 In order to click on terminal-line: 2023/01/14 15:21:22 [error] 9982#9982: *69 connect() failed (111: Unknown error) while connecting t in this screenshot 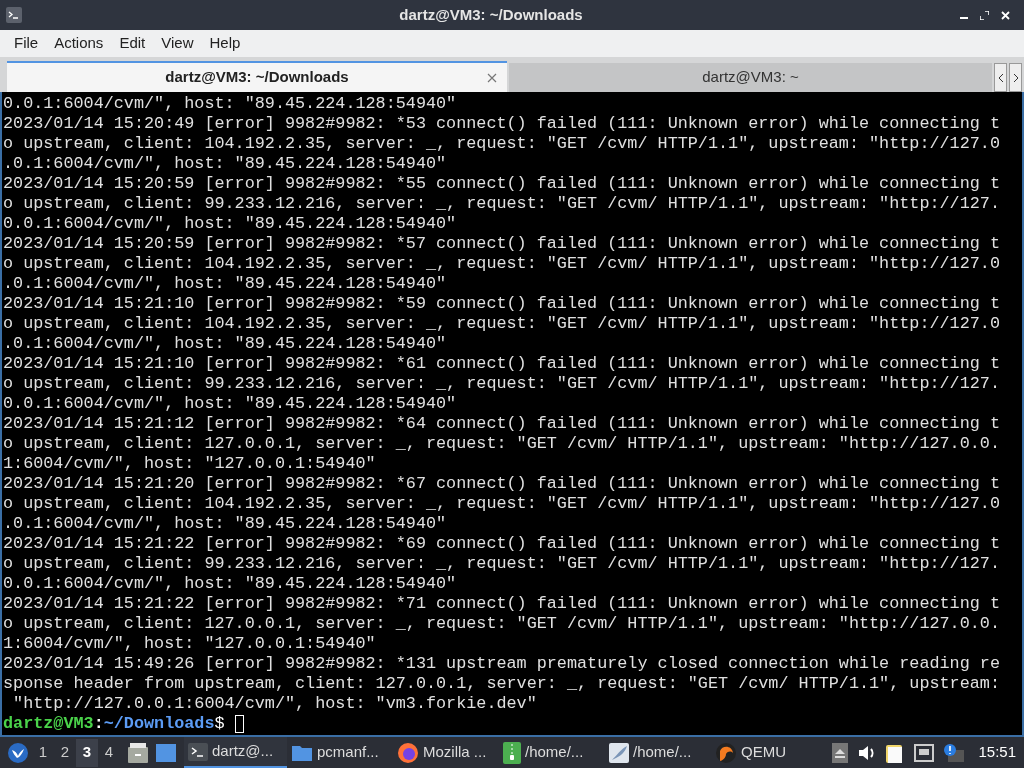, I will do `click(501, 544)`.